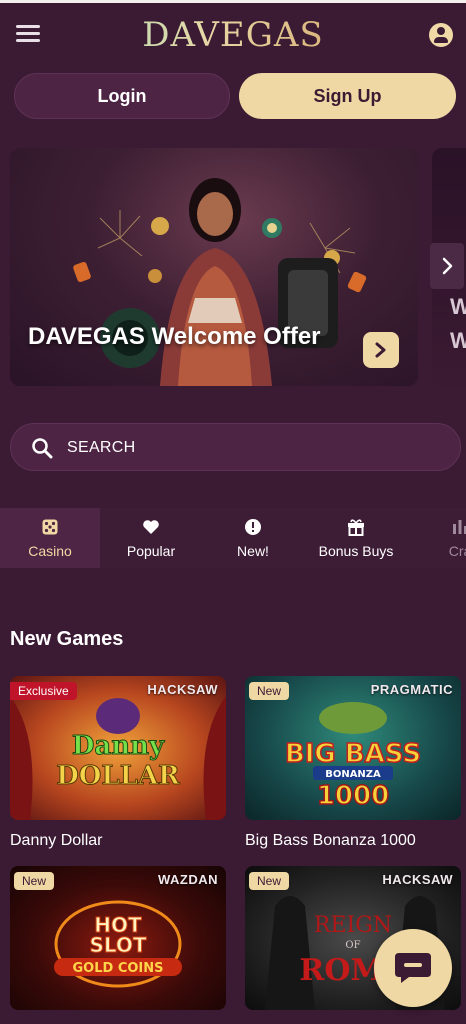  I want to click on tab-label: Popular, so click(151, 551).